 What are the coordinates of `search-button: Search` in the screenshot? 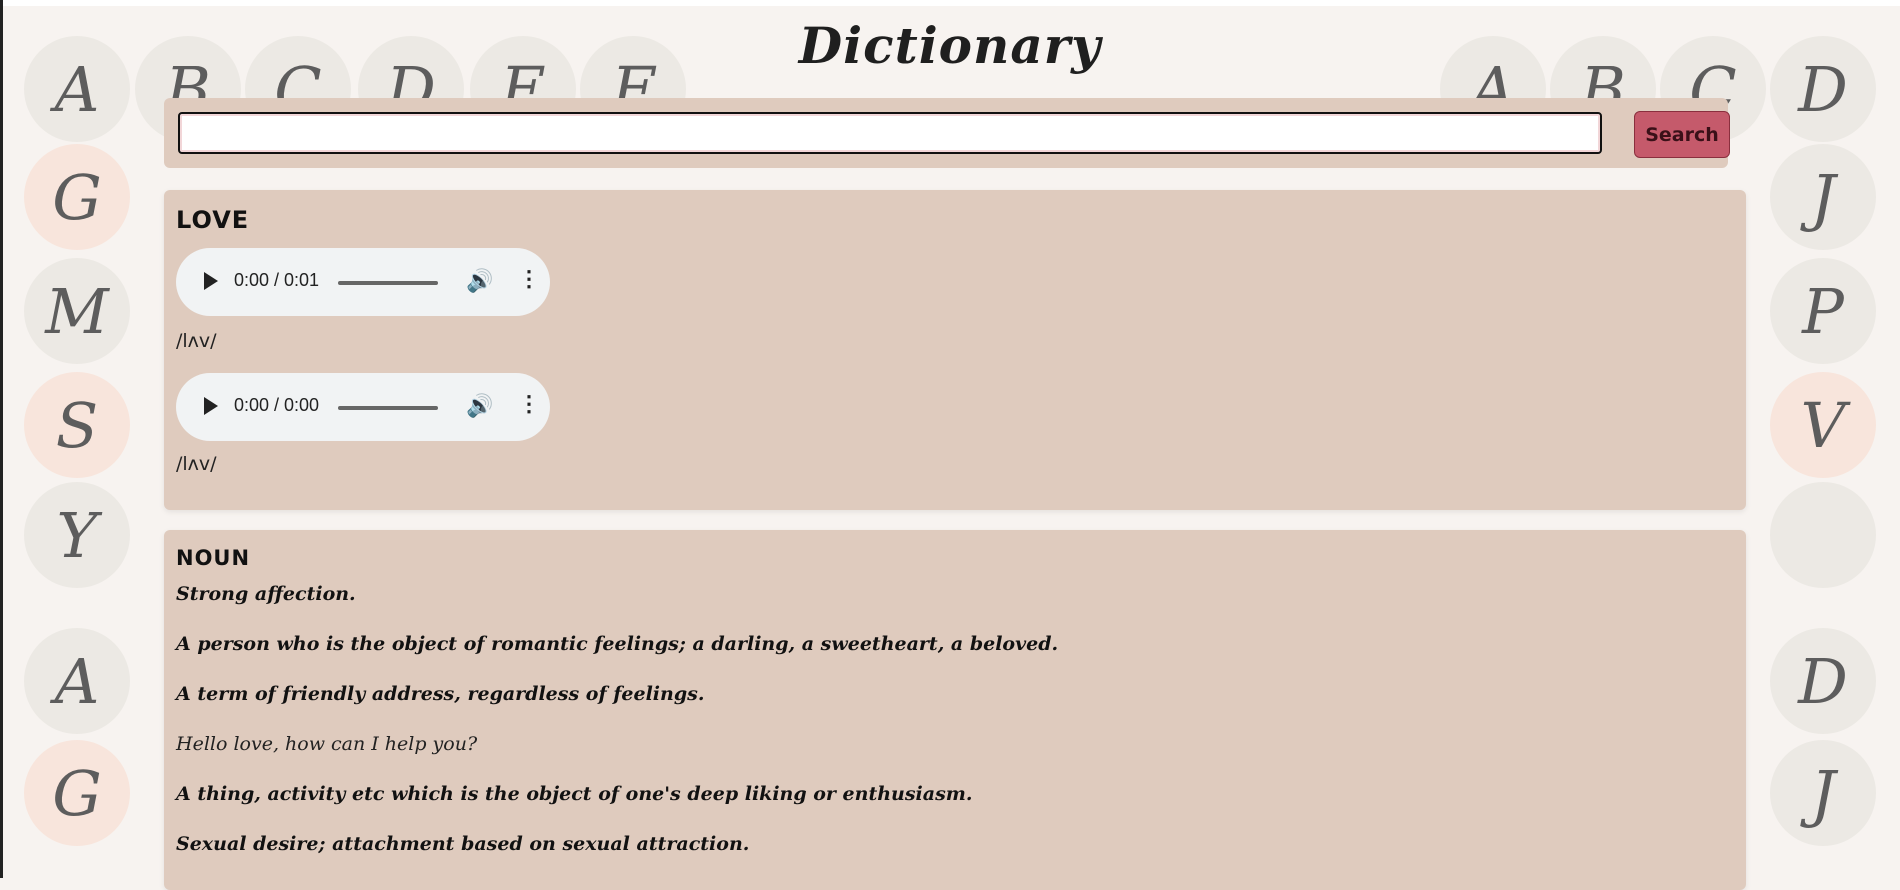 It's located at (1682, 134).